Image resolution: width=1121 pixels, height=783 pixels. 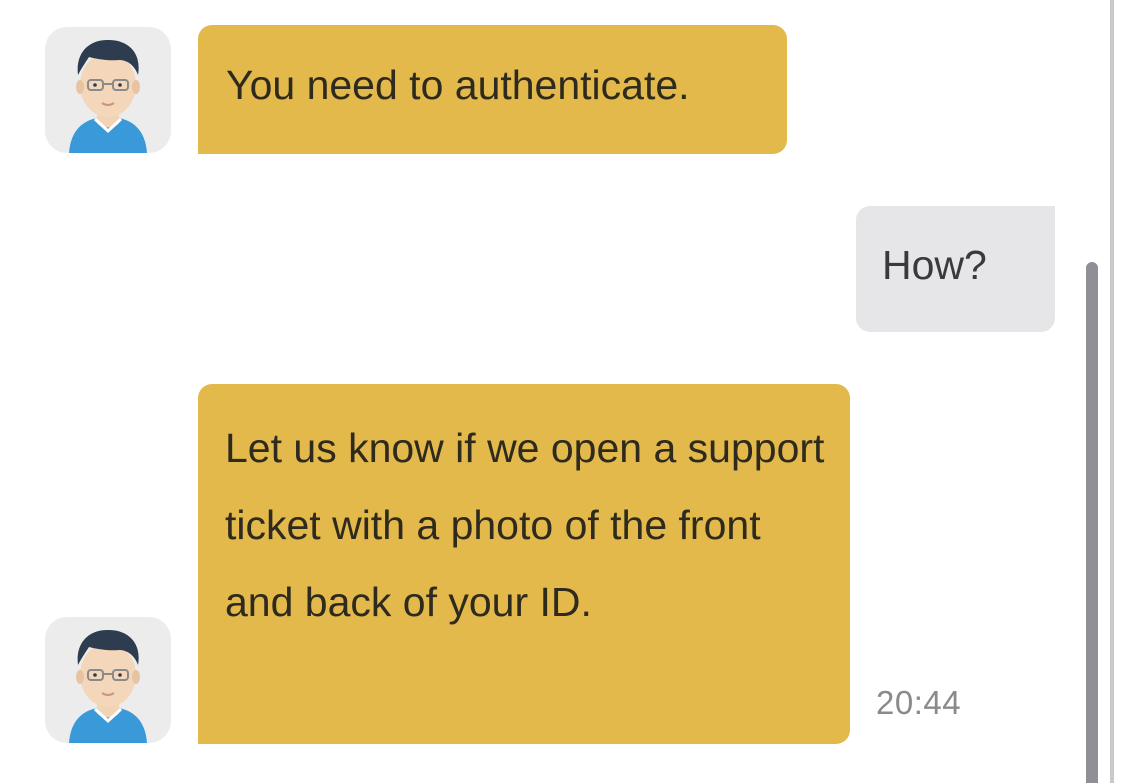 What do you see at coordinates (919, 702) in the screenshot?
I see `message-timestamp: 20:44` at bounding box center [919, 702].